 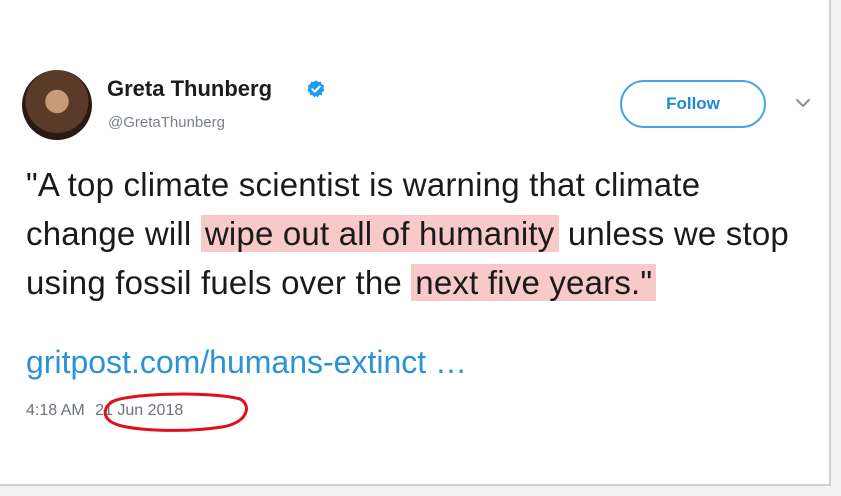 What do you see at coordinates (189, 89) in the screenshot?
I see `author-name: Greta Thunberg` at bounding box center [189, 89].